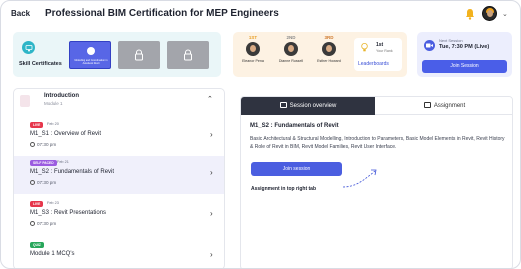 Image resolution: width=521 pixels, height=269 pixels. Describe the element at coordinates (505, 14) in the screenshot. I see `chevron-down-icon: ⌄` at that location.